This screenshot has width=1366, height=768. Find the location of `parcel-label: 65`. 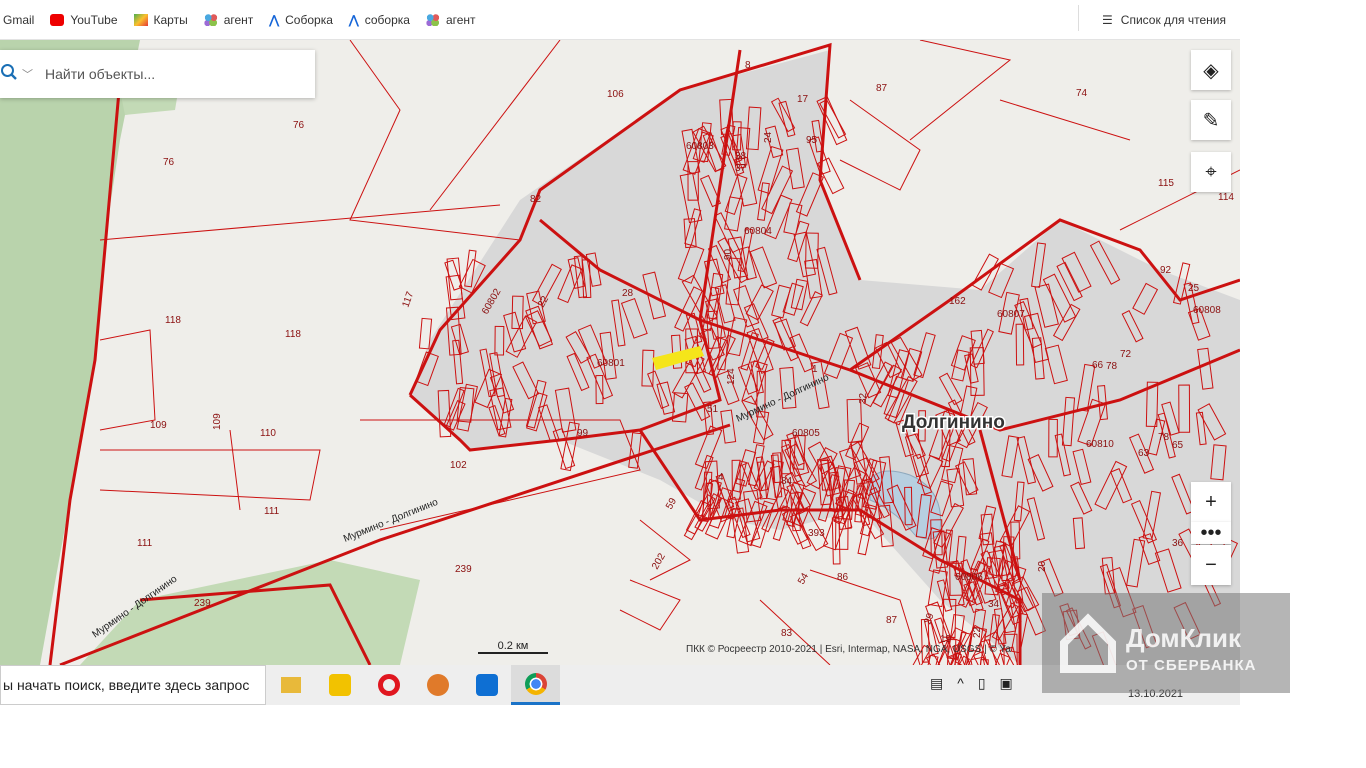

parcel-label: 65 is located at coordinates (1178, 445).